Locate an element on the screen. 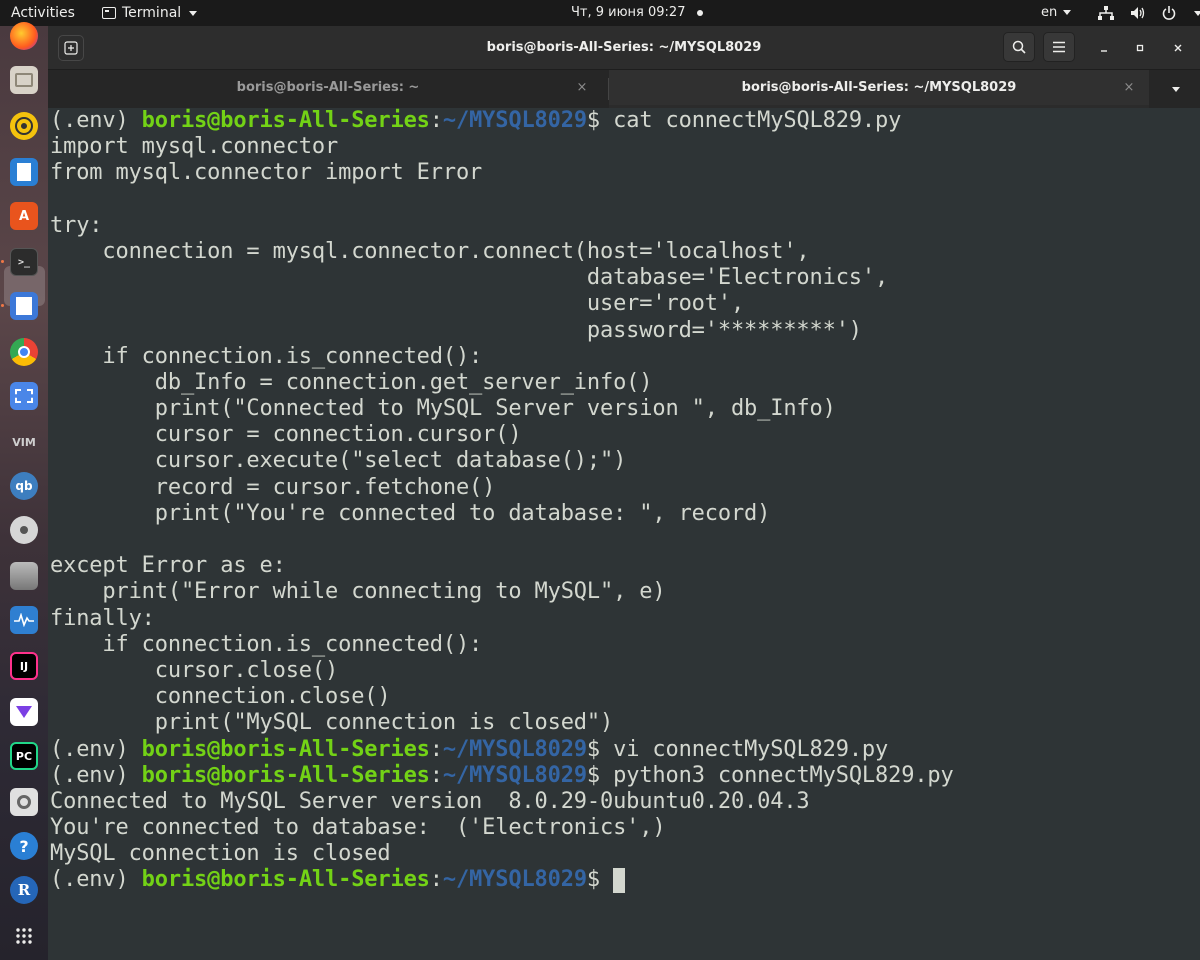 The width and height of the screenshot is (1200, 960). output-text: print("MySQL connection is closed") is located at coordinates (332, 723).